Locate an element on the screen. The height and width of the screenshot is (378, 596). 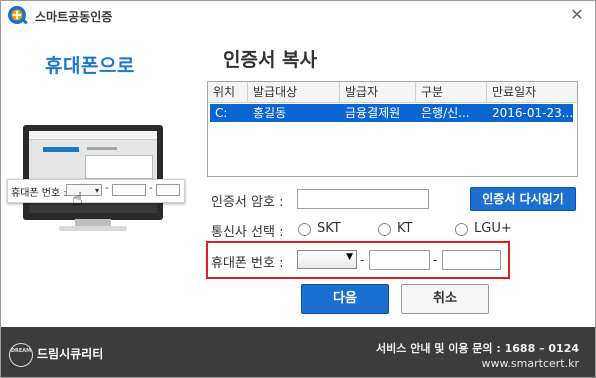
title-bar: 스마트공동인증 ✕ is located at coordinates (298, 16).